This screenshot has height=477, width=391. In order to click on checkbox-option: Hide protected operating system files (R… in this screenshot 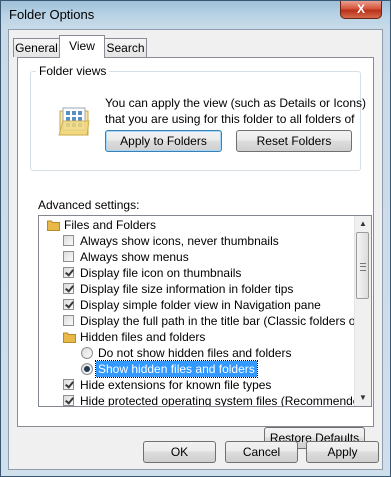, I will do `click(204, 399)`.